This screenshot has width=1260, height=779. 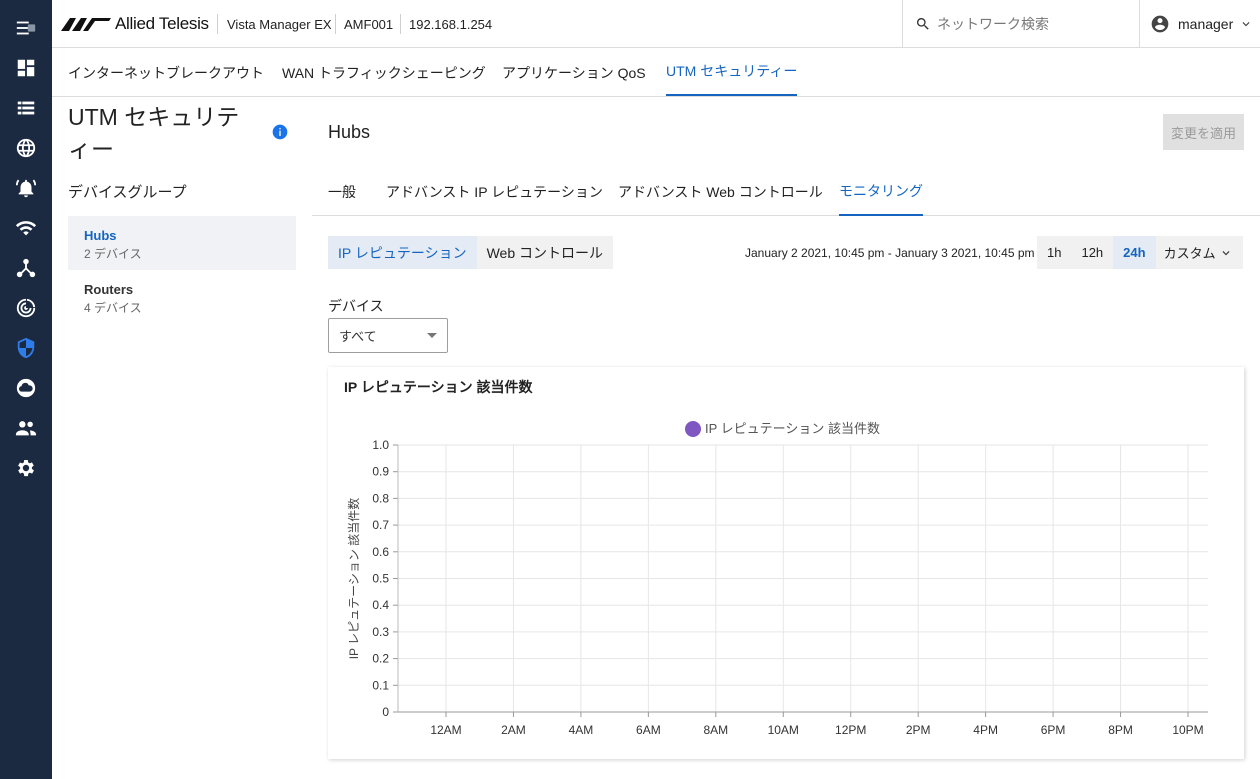 I want to click on user-menu: manager, so click(x=1201, y=24).